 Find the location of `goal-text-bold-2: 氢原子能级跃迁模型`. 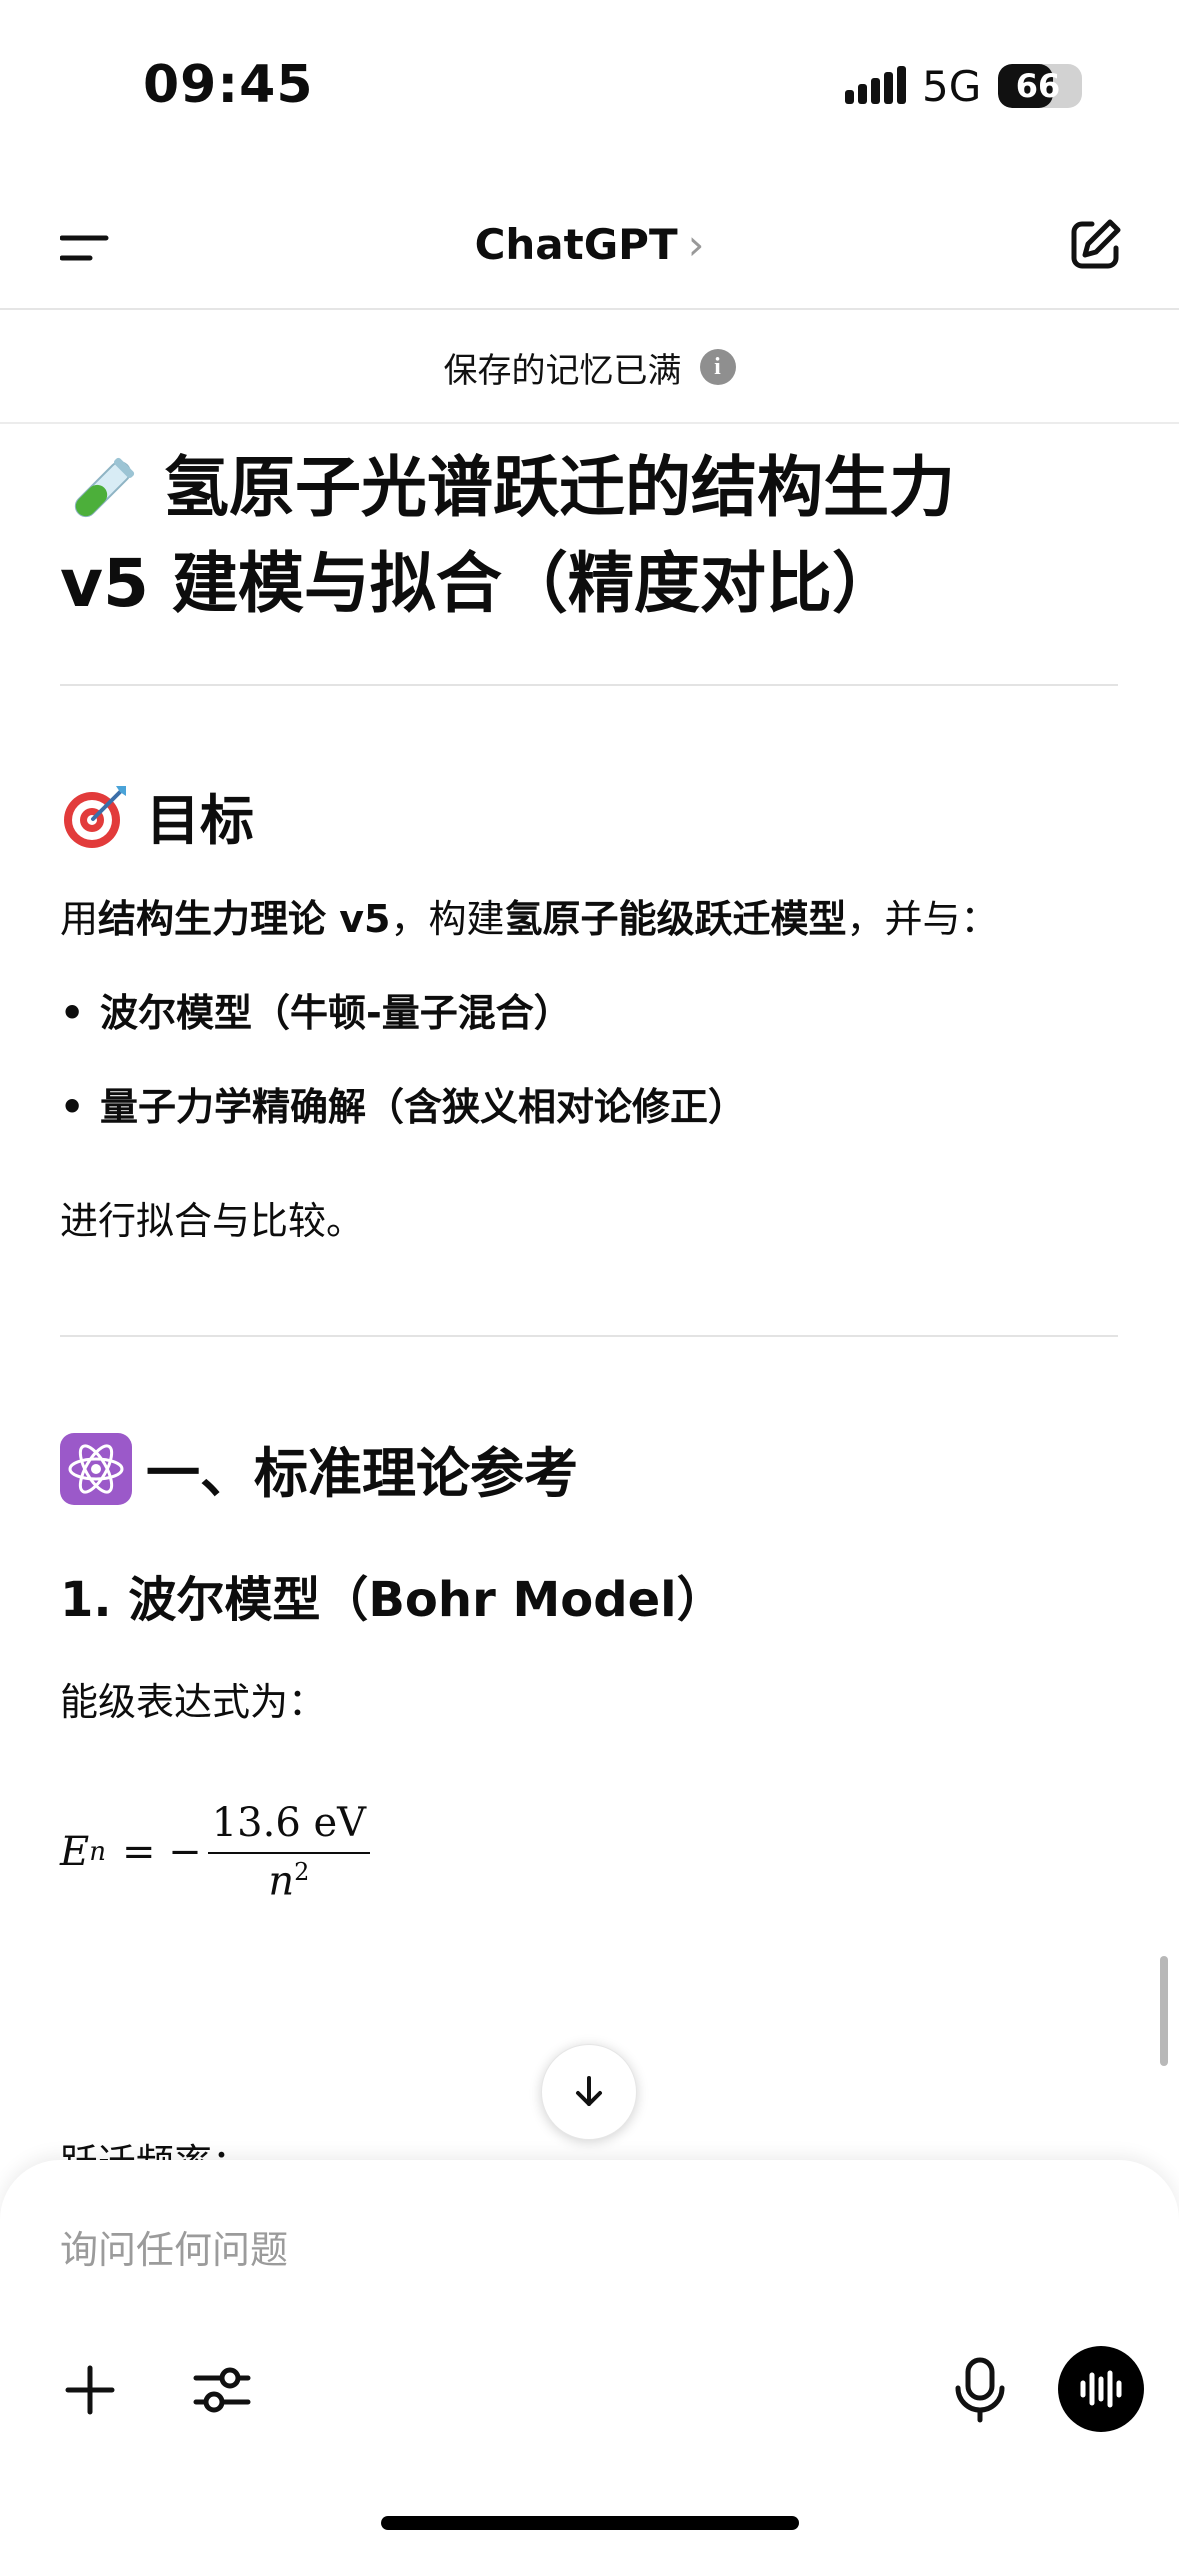

goal-text-bold-2: 氢原子能级跃迁模型 is located at coordinates (675, 919).